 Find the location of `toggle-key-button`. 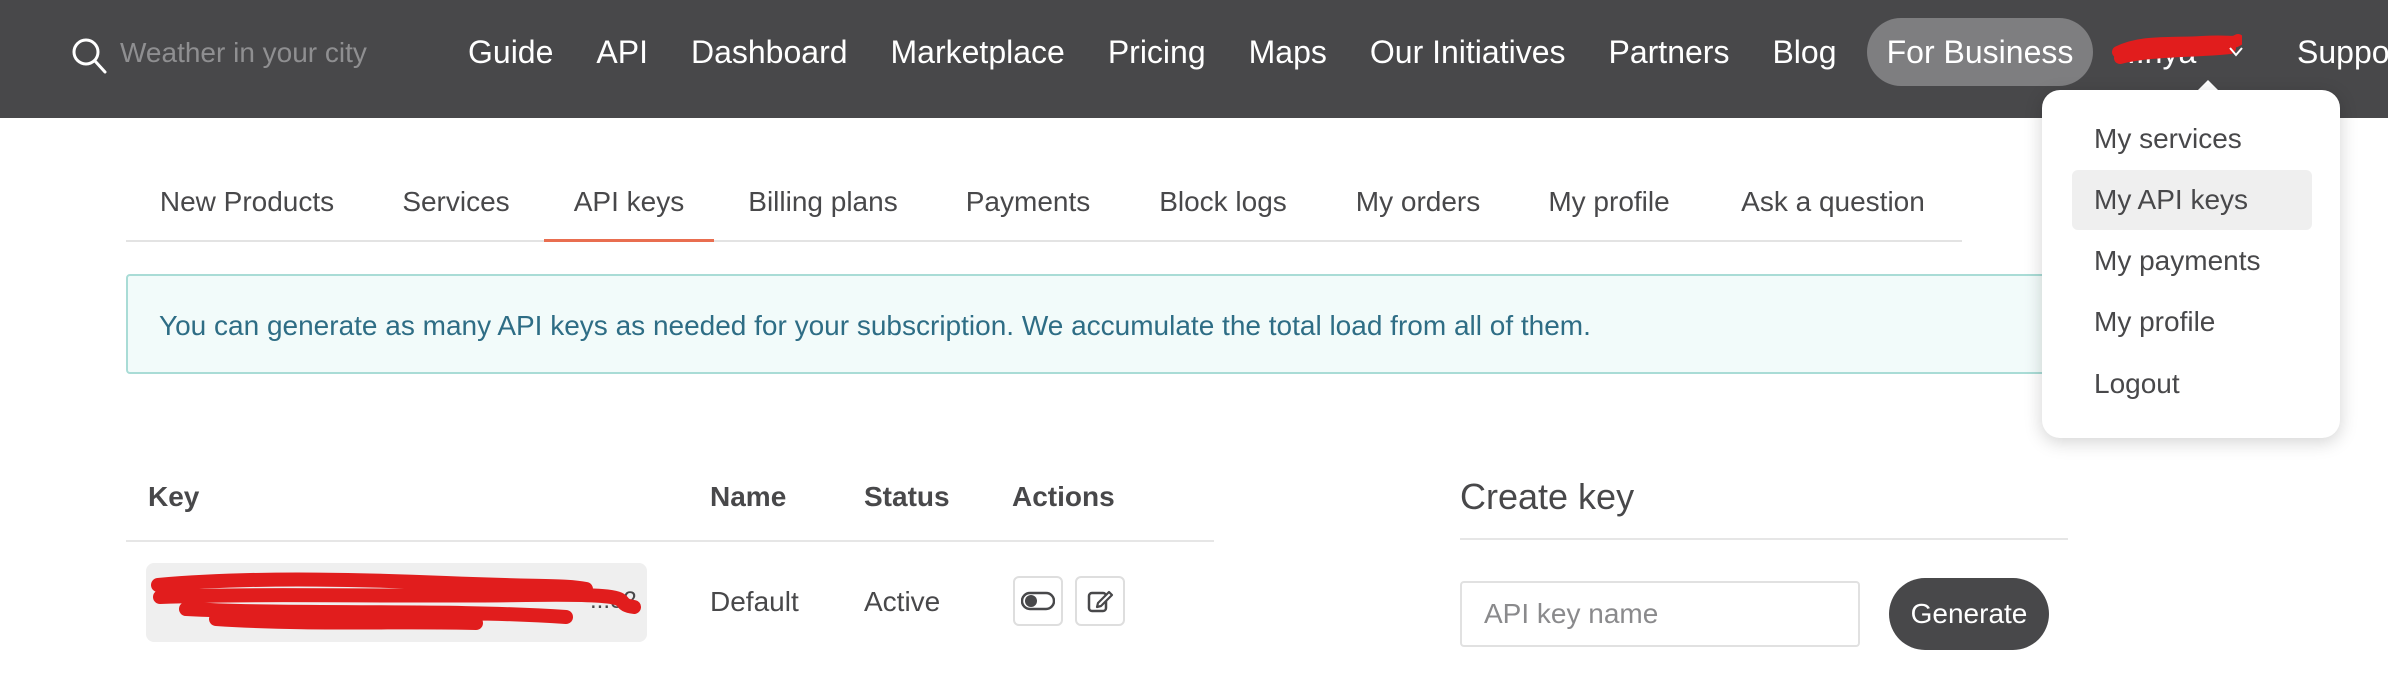

toggle-key-button is located at coordinates (1038, 601).